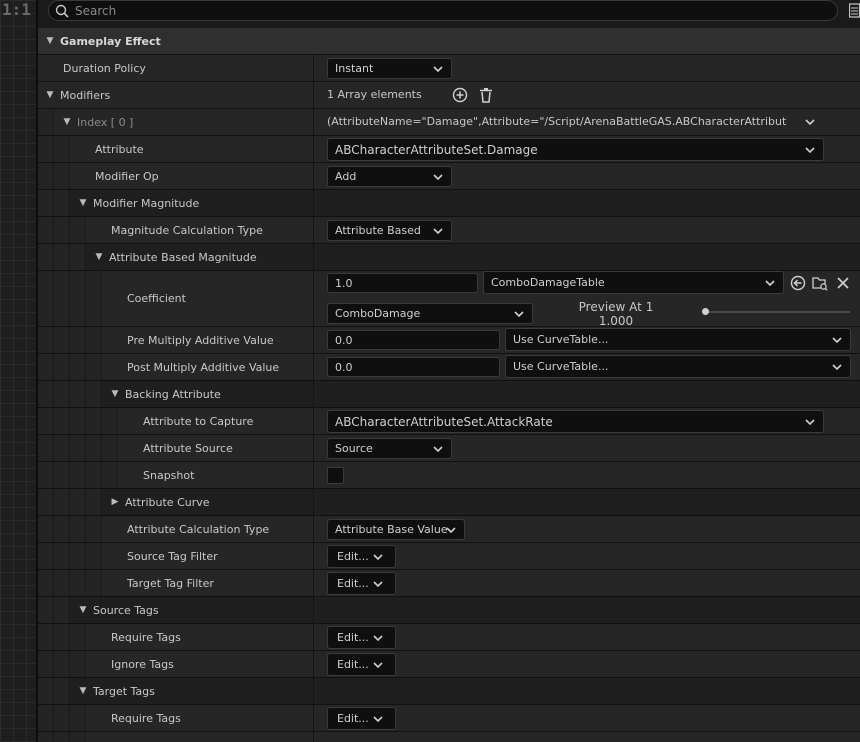 This screenshot has width=860, height=742. Describe the element at coordinates (170, 583) in the screenshot. I see `property-label: Target Tag Filter` at that location.